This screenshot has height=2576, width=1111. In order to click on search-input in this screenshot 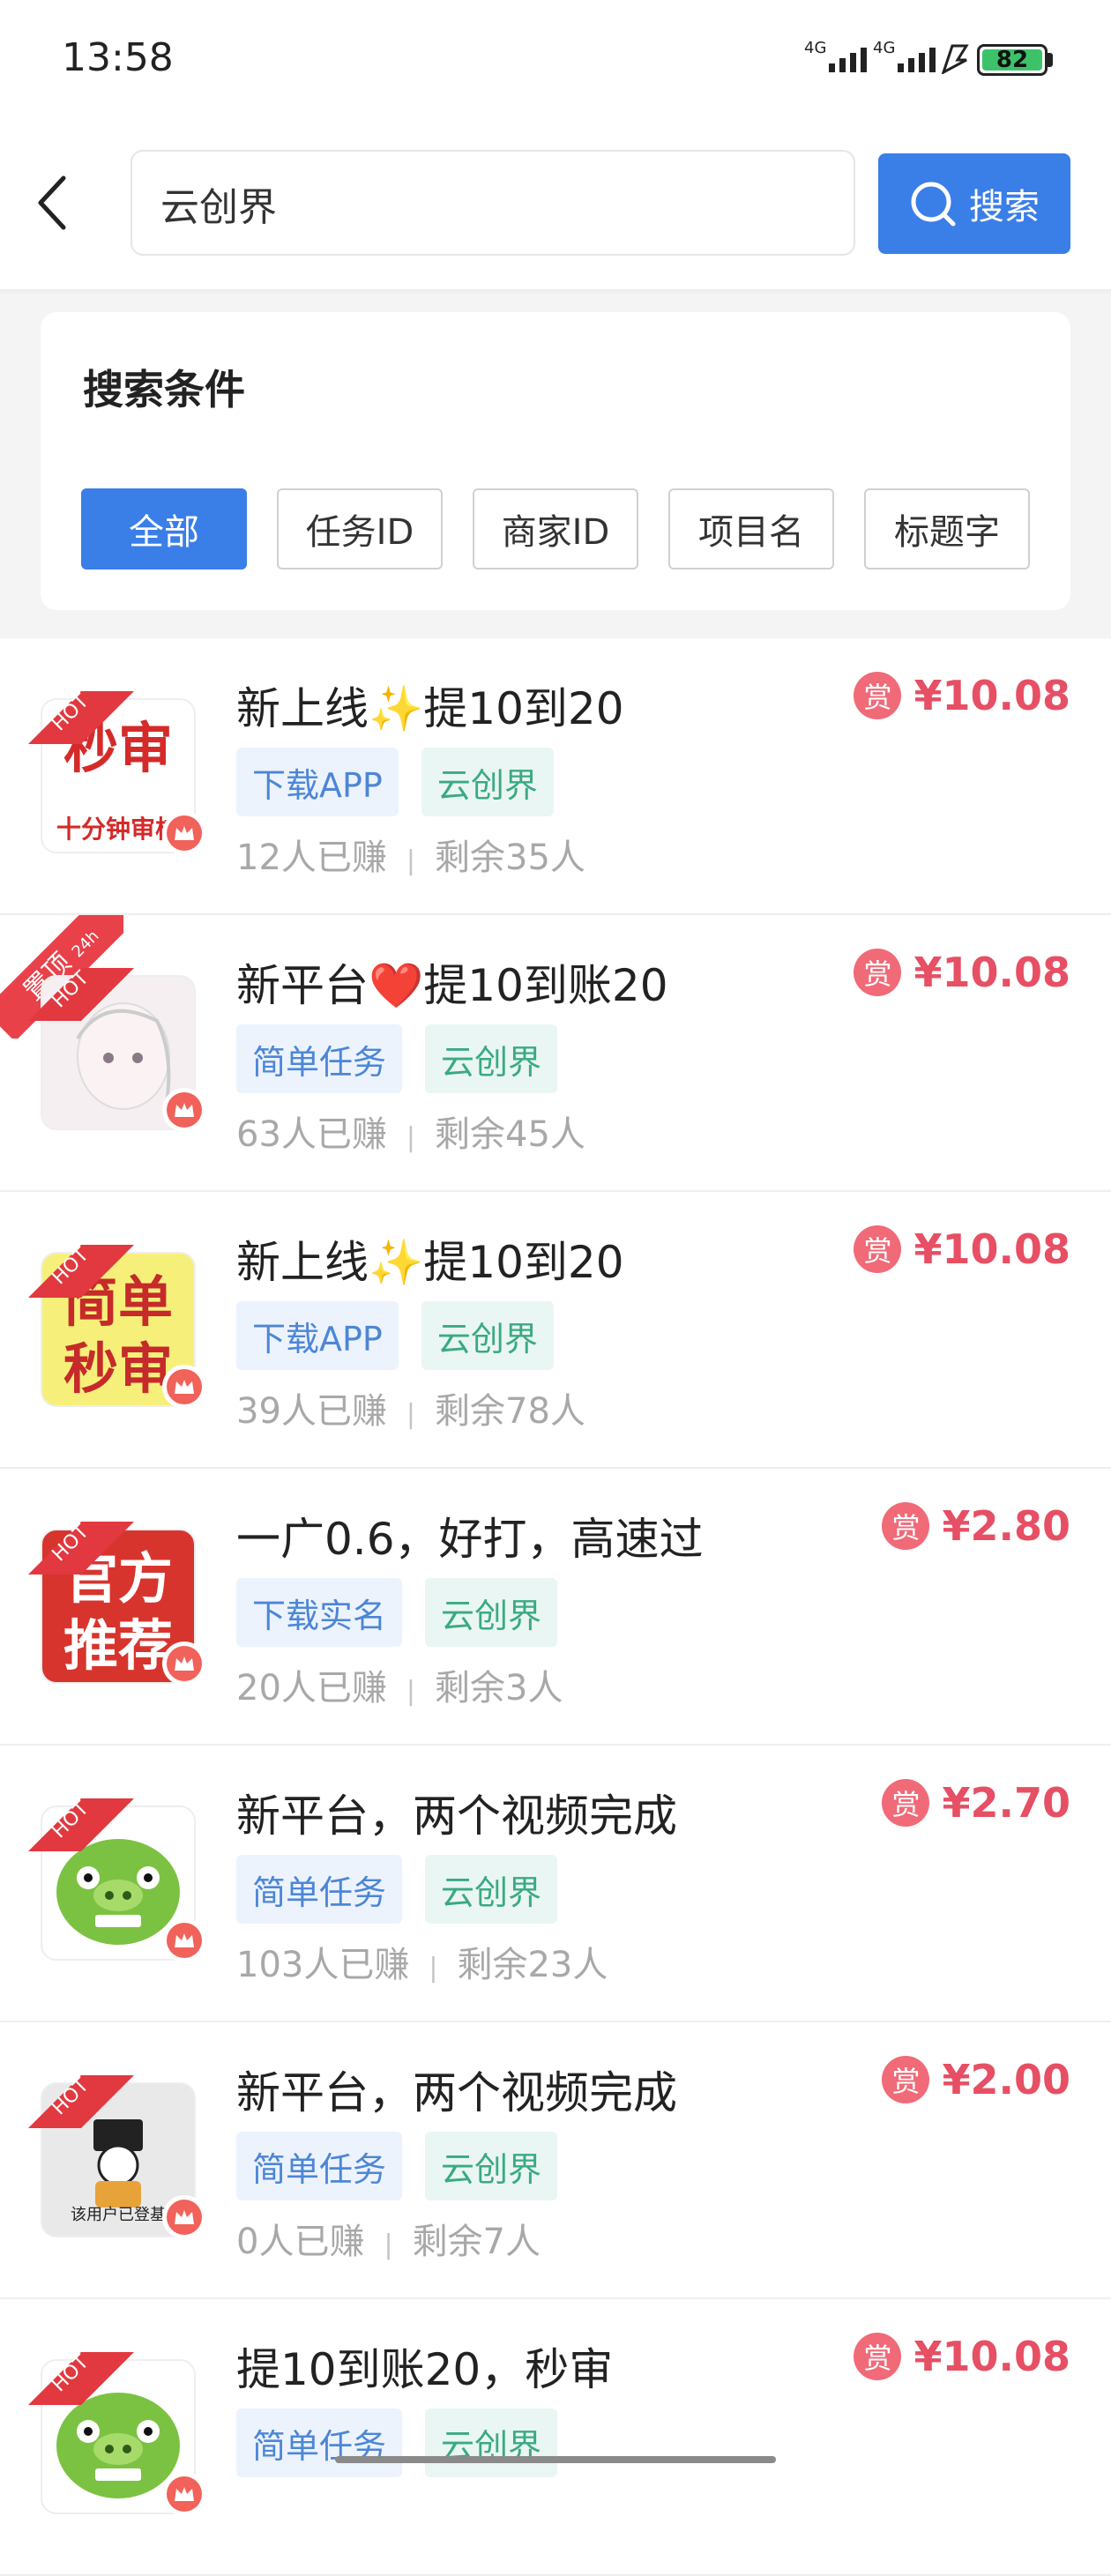, I will do `click(496, 203)`.